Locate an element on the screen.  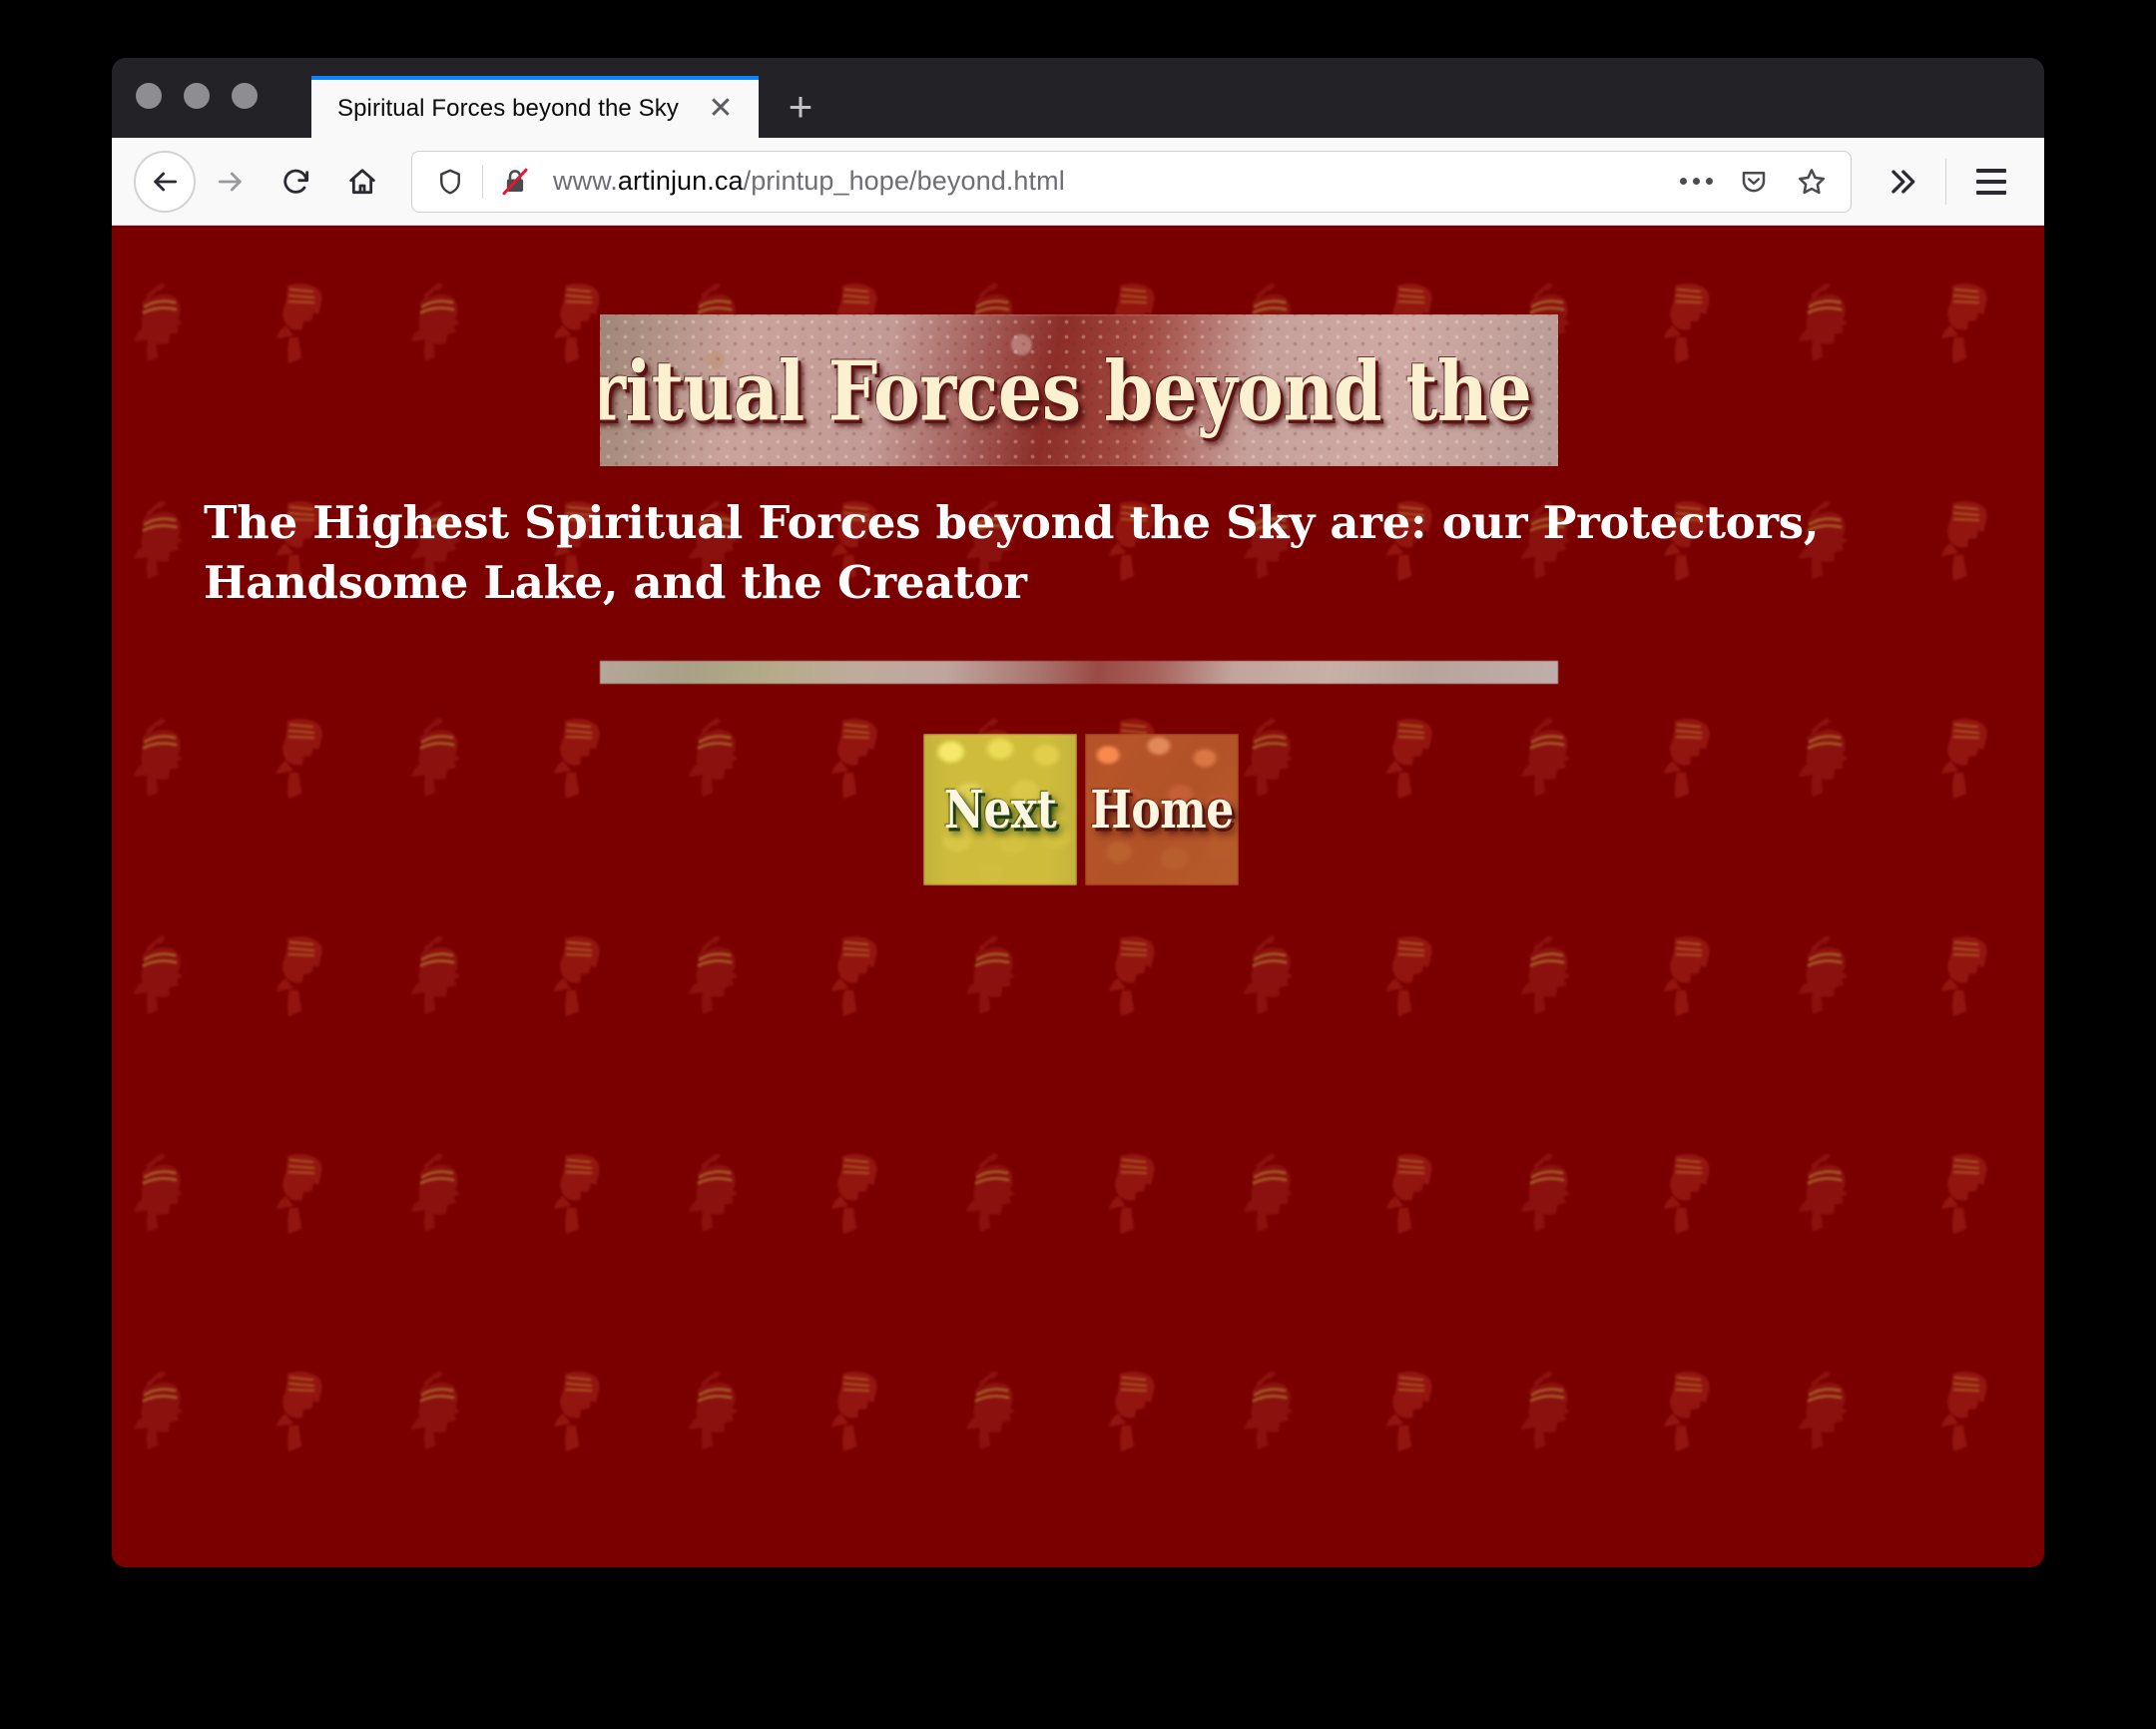
forward-button is located at coordinates (231, 182).